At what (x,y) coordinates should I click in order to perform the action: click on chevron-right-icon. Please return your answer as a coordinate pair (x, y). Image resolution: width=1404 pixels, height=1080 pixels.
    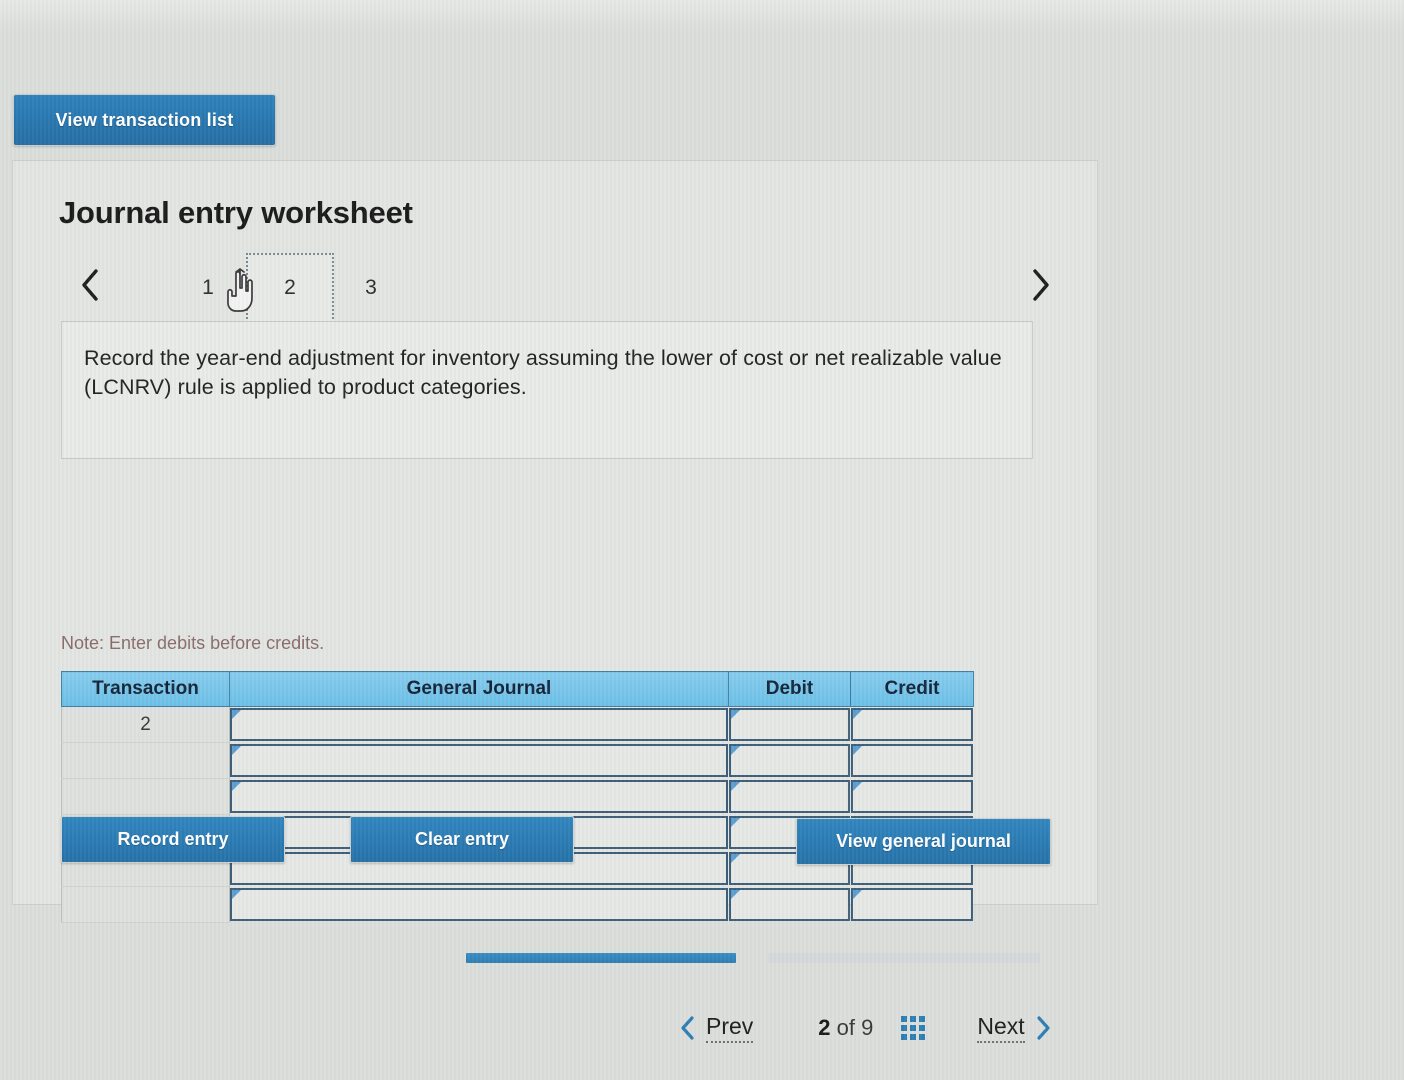
    Looking at the image, I should click on (1040, 285).